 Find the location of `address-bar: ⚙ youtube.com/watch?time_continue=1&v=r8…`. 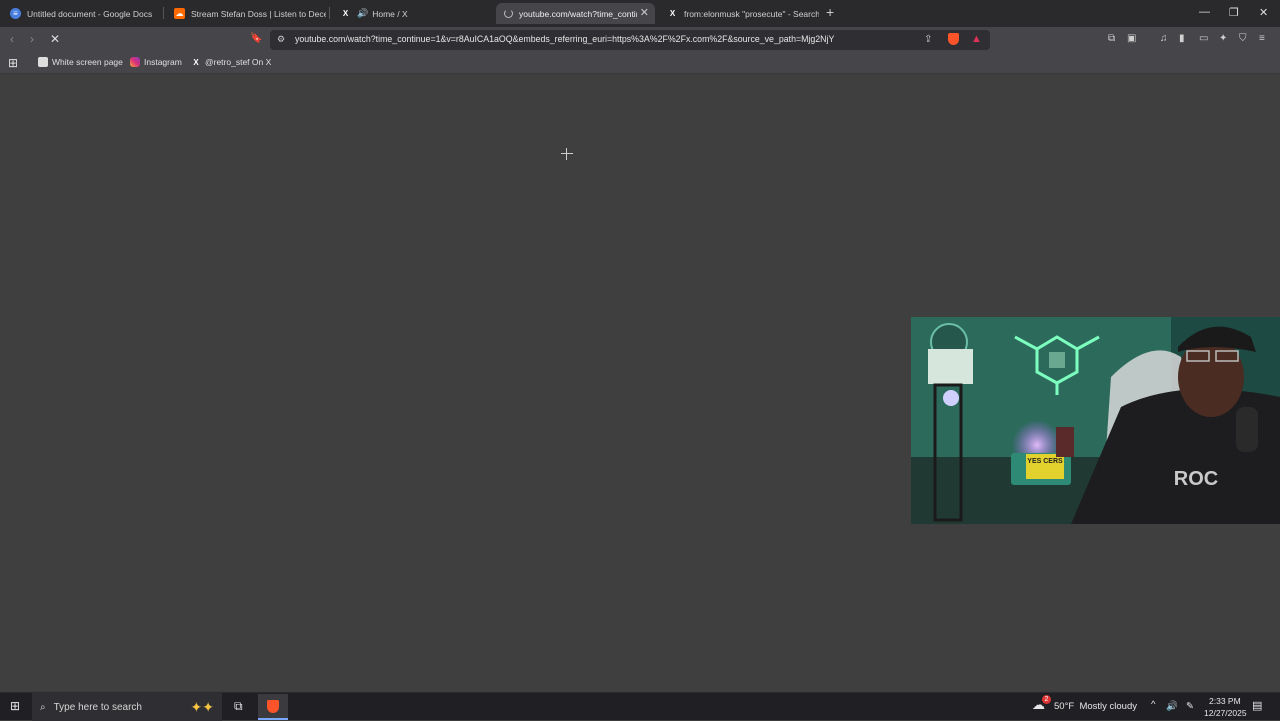

address-bar: ⚙ youtube.com/watch?time_continue=1&v=r8… is located at coordinates (630, 40).